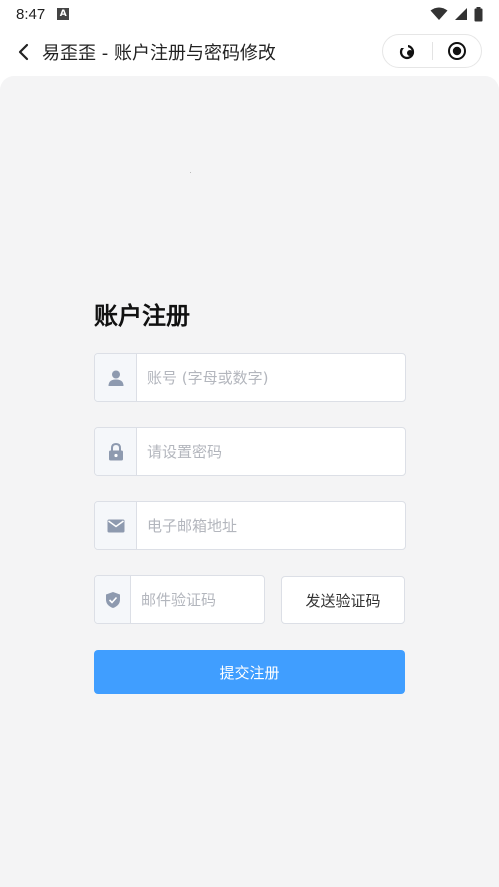 Image resolution: width=499 pixels, height=887 pixels. Describe the element at coordinates (478, 13) in the screenshot. I see `battery-icon` at that location.